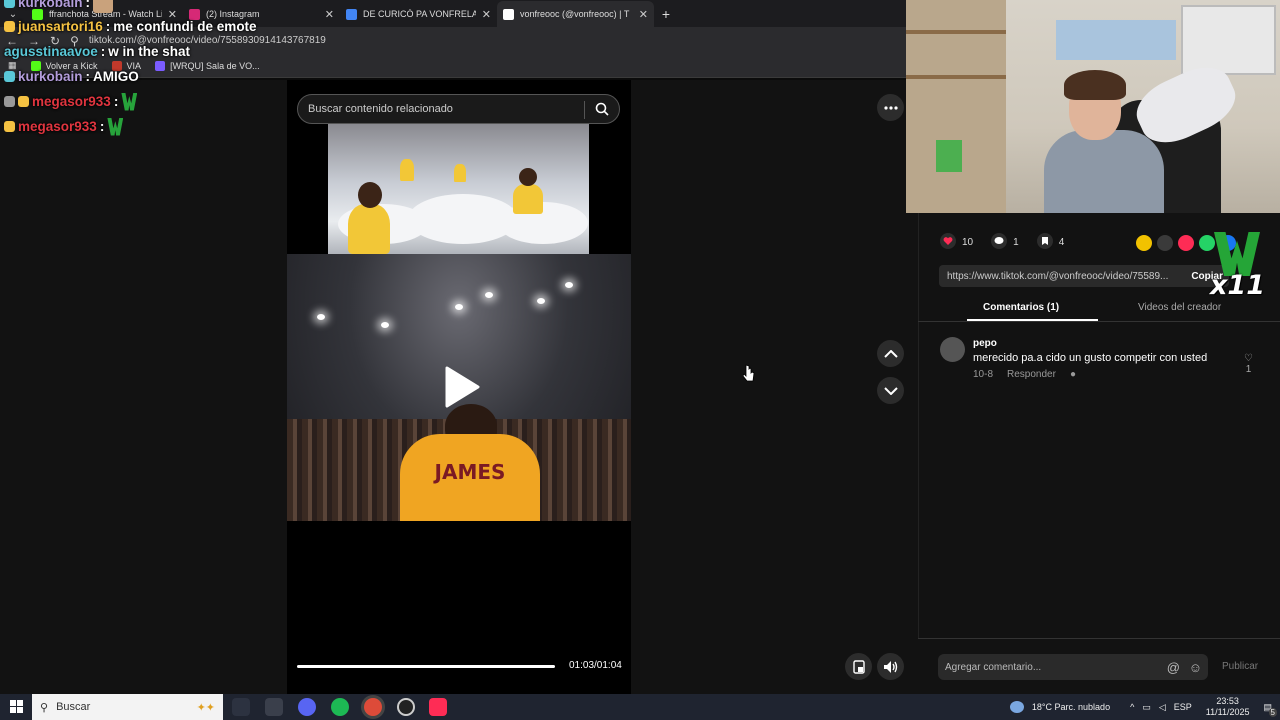  Describe the element at coordinates (1144, 243) in the screenshot. I see `coin-icon` at that location.